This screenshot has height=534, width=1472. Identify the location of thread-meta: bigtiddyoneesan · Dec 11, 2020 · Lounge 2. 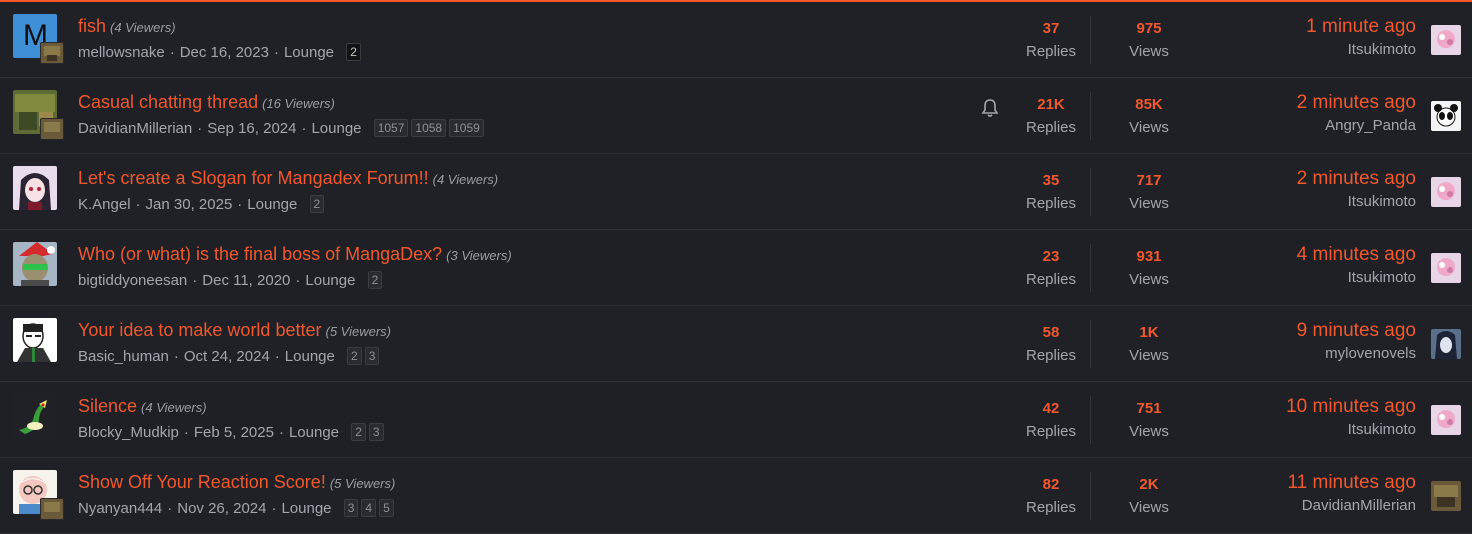
(230, 280).